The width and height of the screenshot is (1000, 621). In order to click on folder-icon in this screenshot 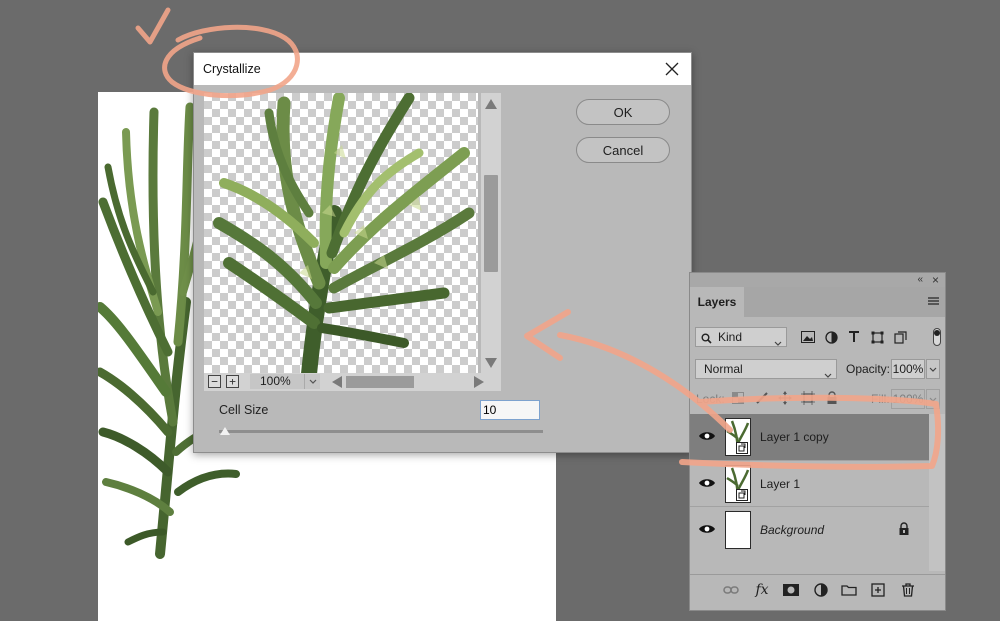, I will do `click(849, 590)`.